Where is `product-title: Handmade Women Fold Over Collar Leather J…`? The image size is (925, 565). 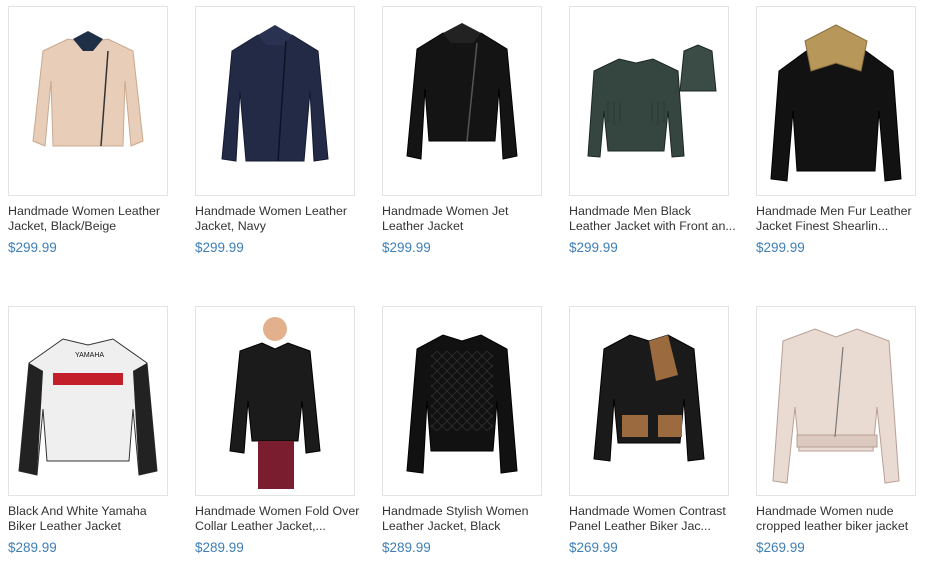 product-title: Handmade Women Fold Over Collar Leather J… is located at coordinates (281, 519).